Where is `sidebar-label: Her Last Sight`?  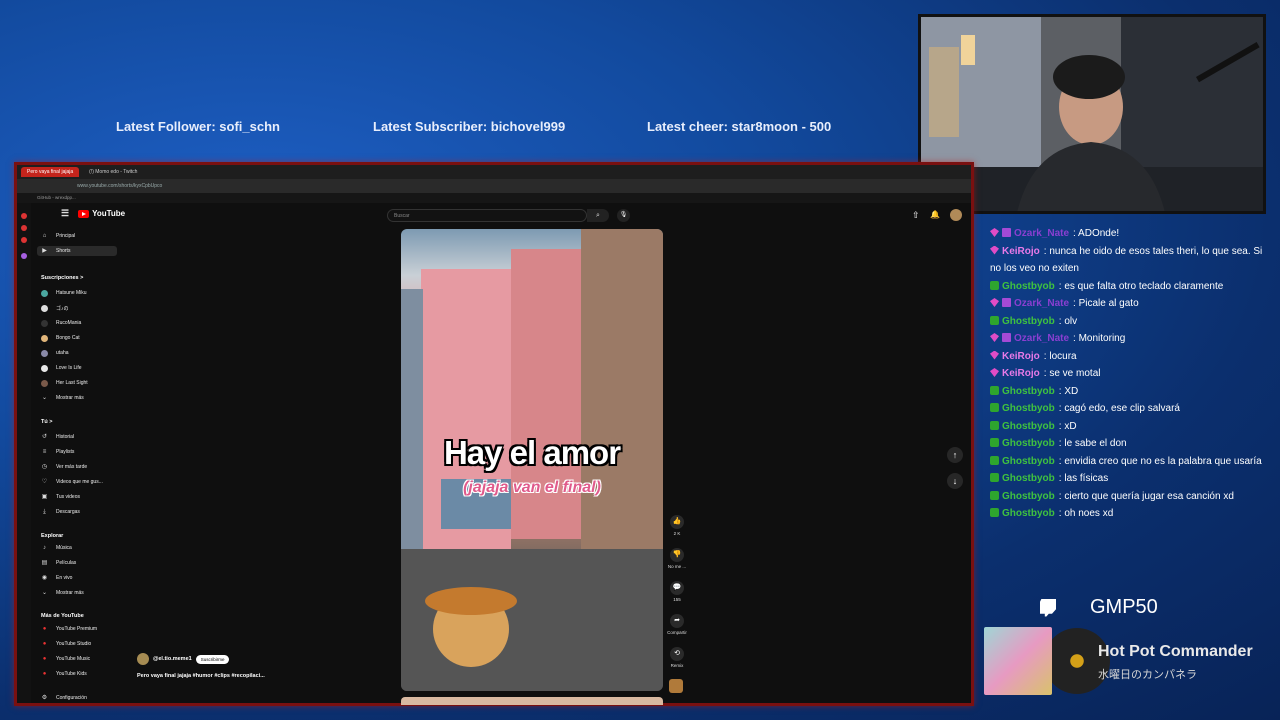 sidebar-label: Her Last Sight is located at coordinates (72, 383).